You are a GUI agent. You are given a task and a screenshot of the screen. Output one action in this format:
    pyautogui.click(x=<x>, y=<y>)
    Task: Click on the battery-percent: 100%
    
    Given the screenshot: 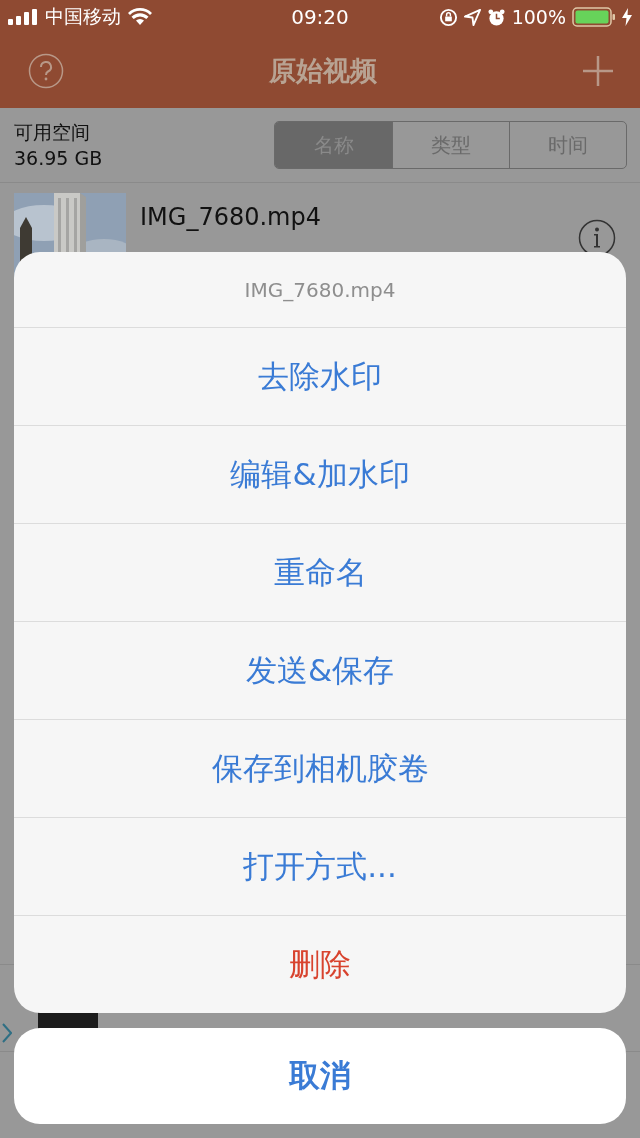 What is the action you would take?
    pyautogui.click(x=538, y=17)
    